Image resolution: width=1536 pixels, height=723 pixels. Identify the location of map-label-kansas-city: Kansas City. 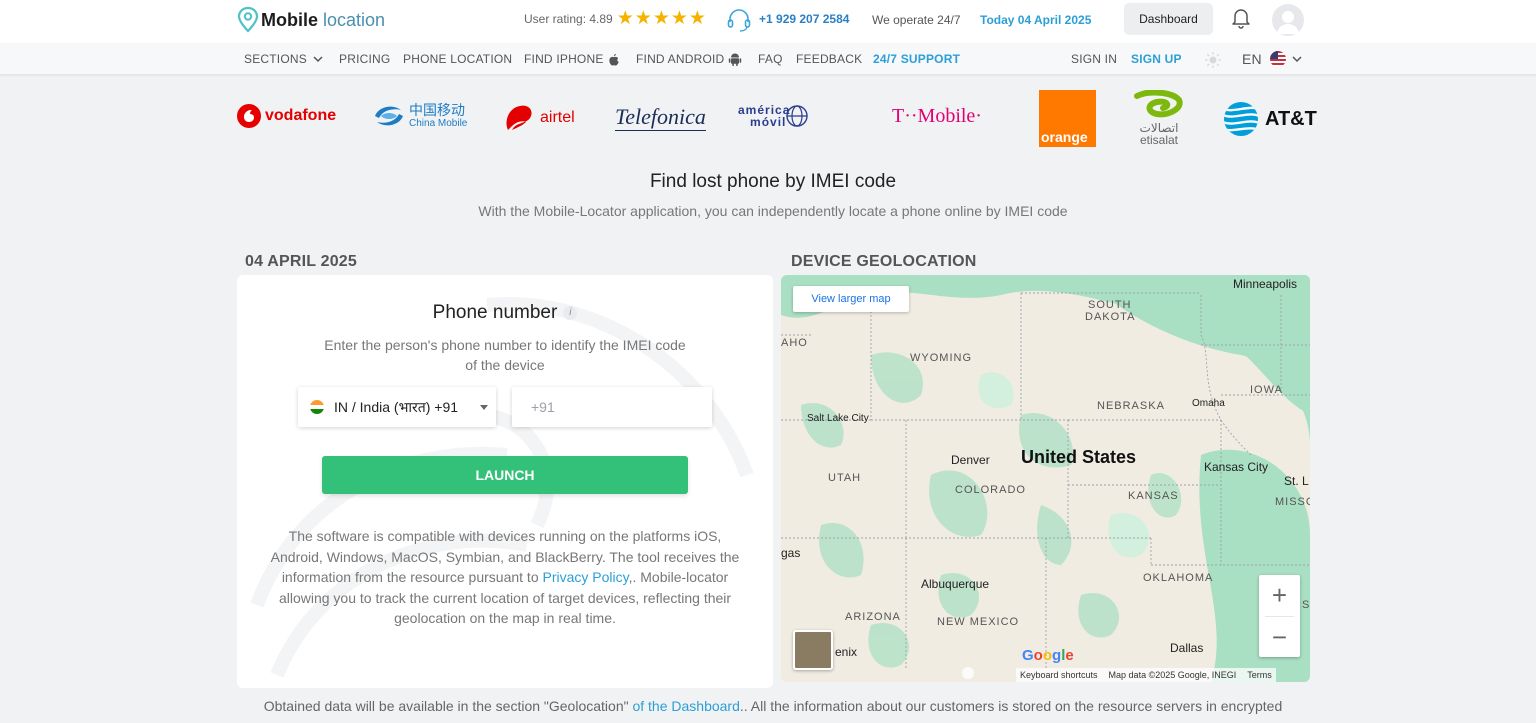
(1236, 467).